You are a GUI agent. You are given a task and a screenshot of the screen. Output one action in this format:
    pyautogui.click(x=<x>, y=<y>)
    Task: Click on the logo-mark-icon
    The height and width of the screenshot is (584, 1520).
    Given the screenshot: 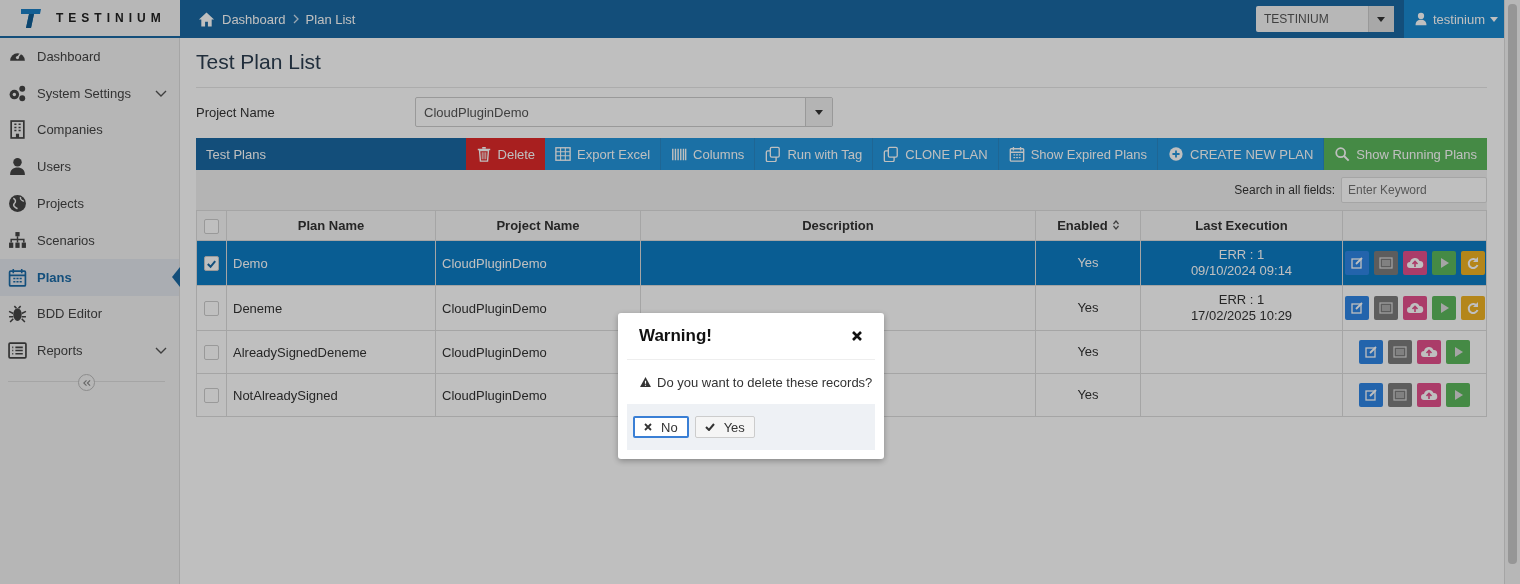 What is the action you would take?
    pyautogui.click(x=31, y=18)
    